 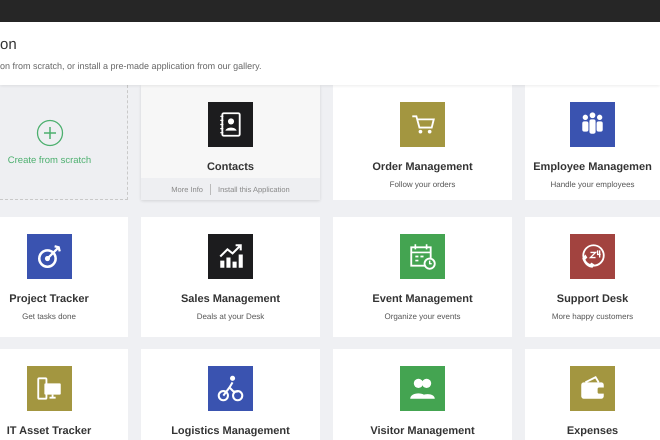 I want to click on app-title: Expenses, so click(x=592, y=431).